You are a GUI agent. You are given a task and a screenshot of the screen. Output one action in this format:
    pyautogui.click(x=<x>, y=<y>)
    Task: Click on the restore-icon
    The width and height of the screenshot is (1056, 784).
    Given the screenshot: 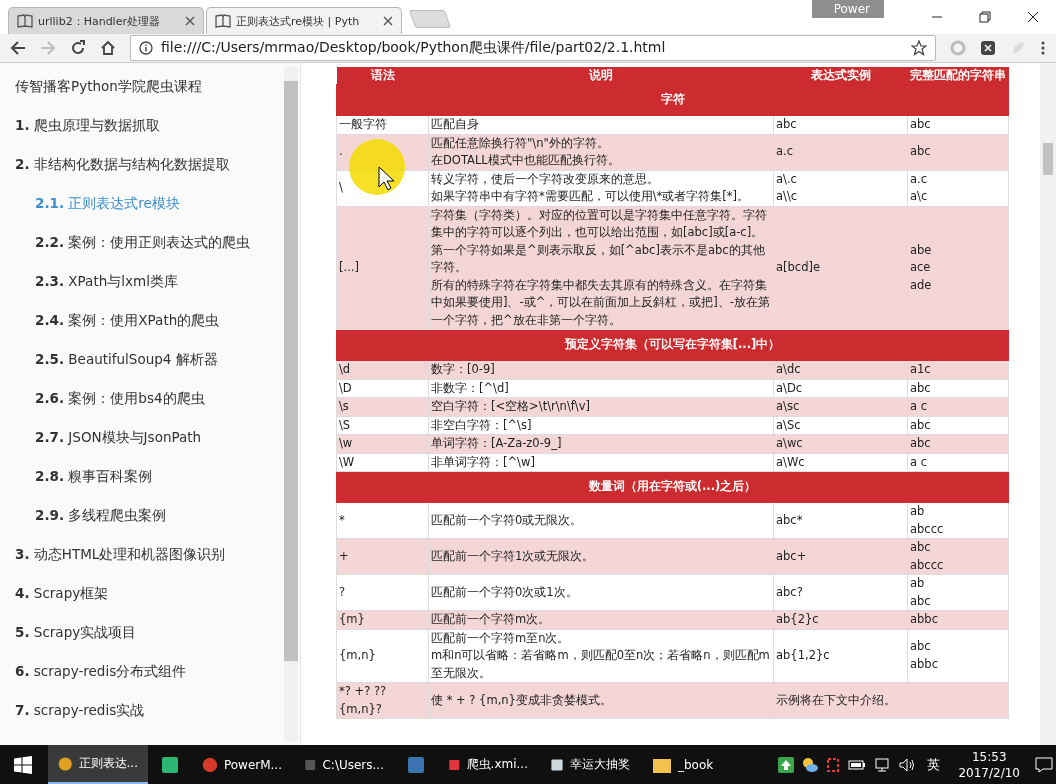 What is the action you would take?
    pyautogui.click(x=985, y=17)
    